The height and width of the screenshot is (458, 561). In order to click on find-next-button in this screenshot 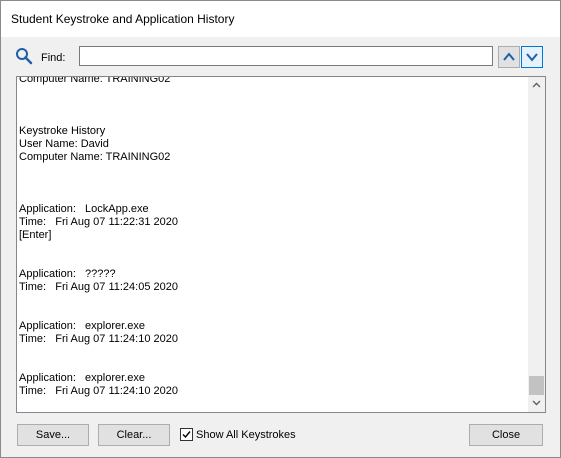, I will do `click(532, 57)`.